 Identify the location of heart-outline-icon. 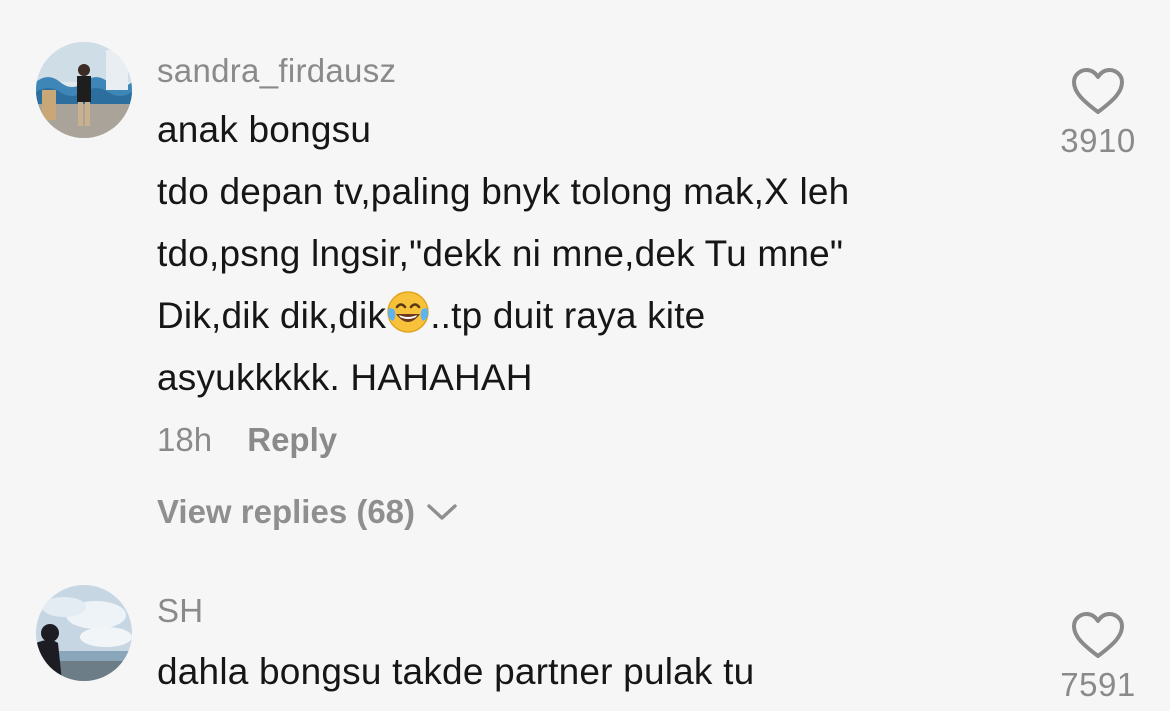
(1098, 635).